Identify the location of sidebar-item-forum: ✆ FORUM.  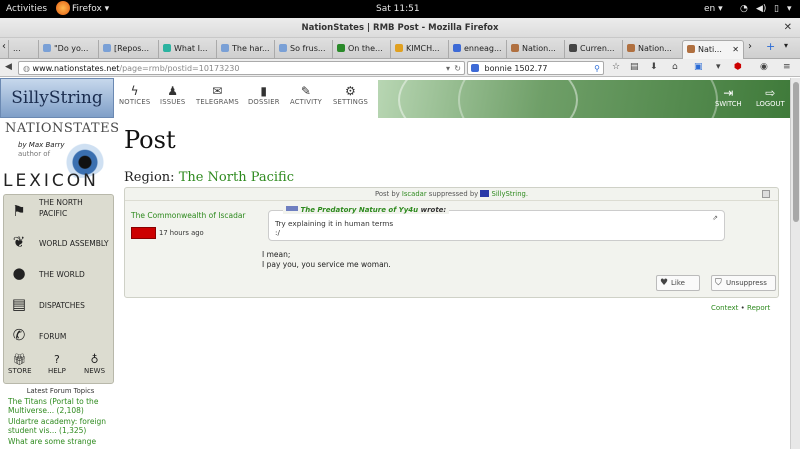
(60, 336).